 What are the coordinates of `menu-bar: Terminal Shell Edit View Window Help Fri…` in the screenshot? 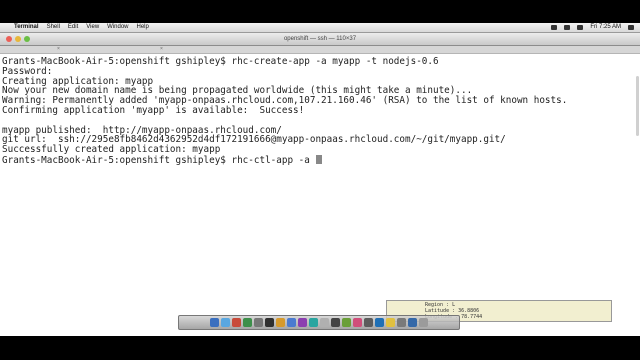 It's located at (320, 28).